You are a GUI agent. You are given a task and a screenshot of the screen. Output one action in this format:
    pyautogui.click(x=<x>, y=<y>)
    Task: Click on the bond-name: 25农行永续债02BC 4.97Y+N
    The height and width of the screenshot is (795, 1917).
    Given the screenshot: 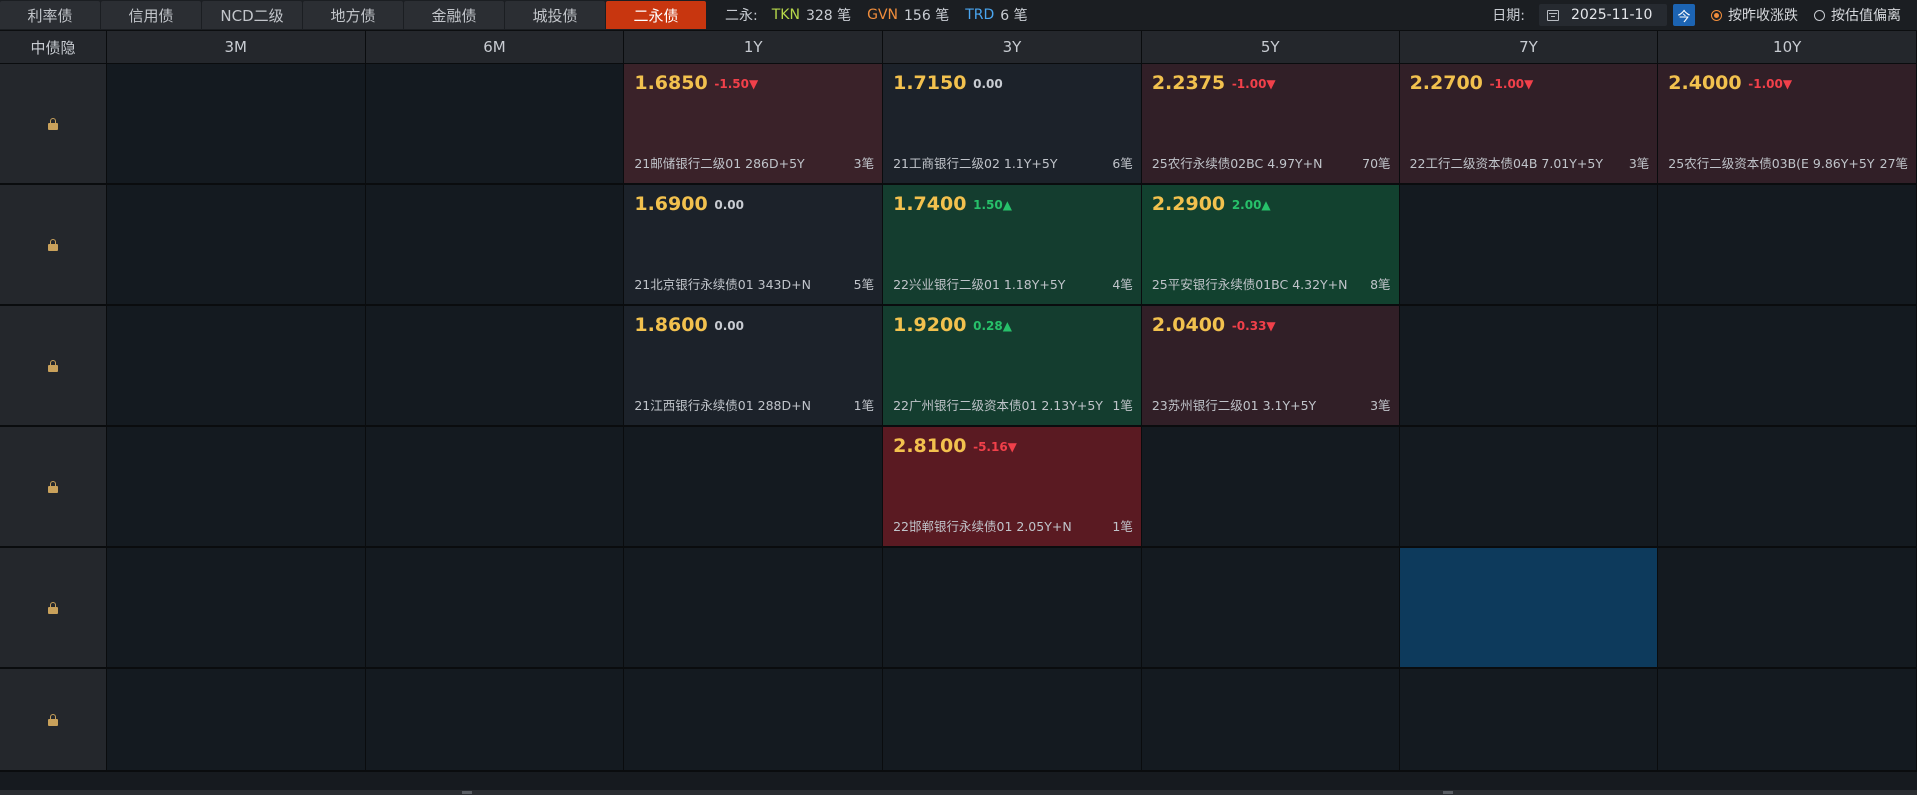 What is the action you would take?
    pyautogui.click(x=1237, y=163)
    